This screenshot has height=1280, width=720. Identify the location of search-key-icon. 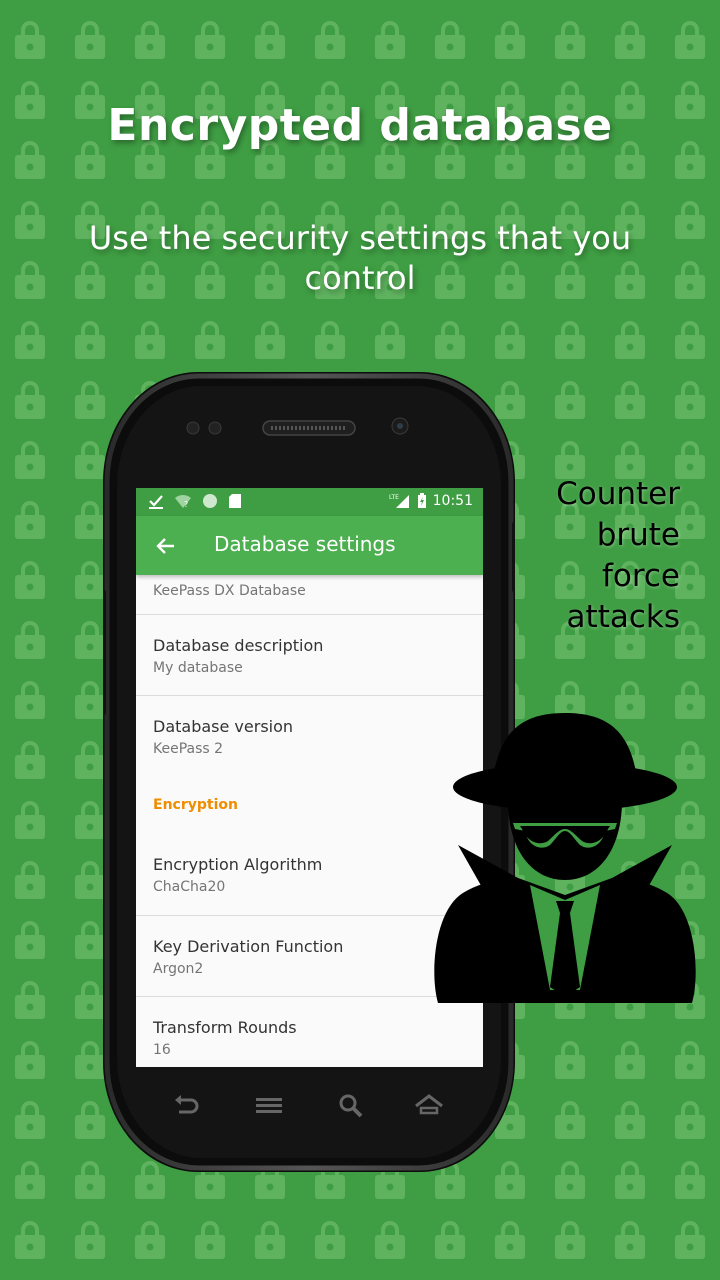
(351, 1106).